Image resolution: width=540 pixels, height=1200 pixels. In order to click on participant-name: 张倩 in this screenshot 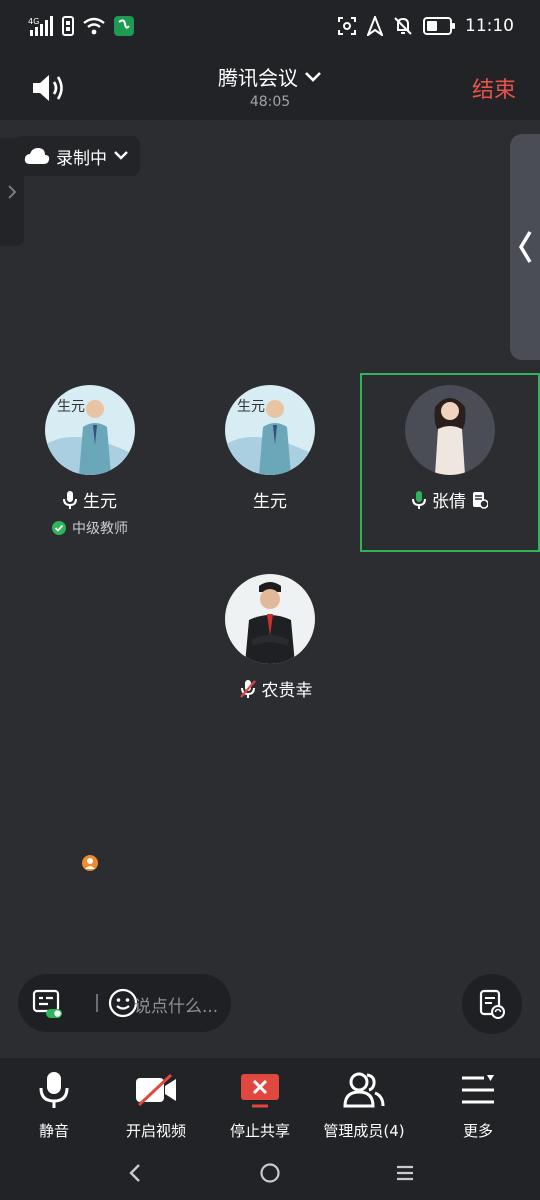, I will do `click(449, 502)`.